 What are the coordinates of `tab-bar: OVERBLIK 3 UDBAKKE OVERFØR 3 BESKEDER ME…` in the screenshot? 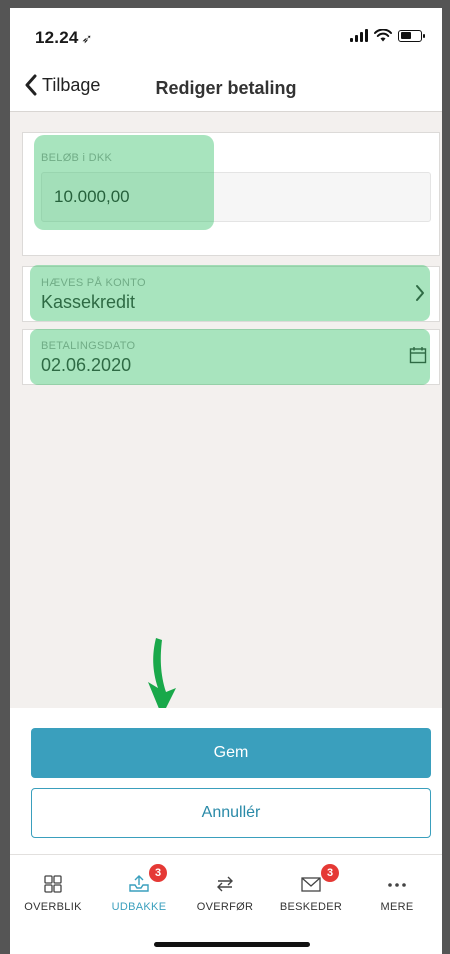 It's located at (226, 904).